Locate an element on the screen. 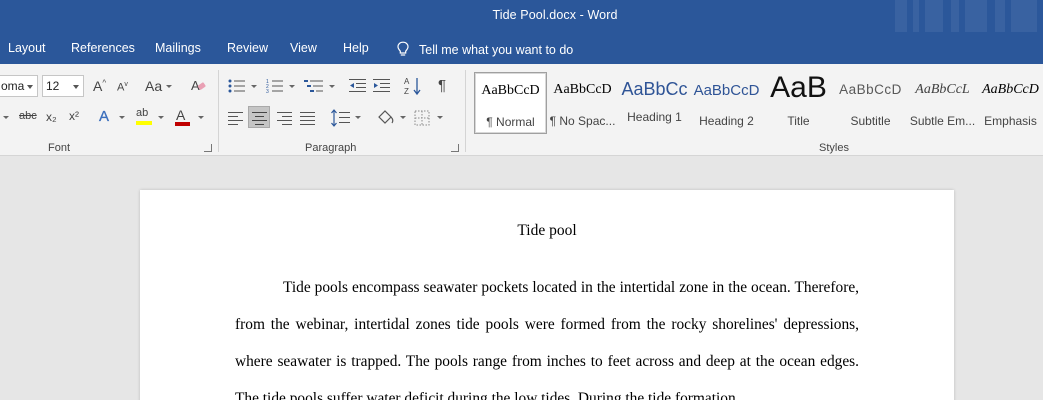 The height and width of the screenshot is (400, 1043). svg-text: Z is located at coordinates (406, 91).